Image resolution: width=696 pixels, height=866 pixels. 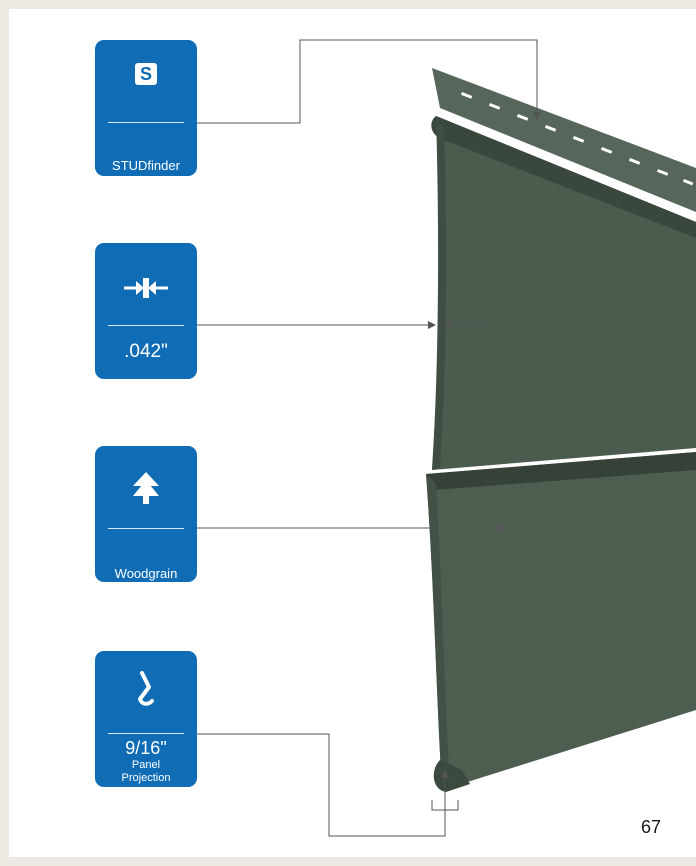 I want to click on projection-badge: 9/16" Panel Projection, so click(x=146, y=719).